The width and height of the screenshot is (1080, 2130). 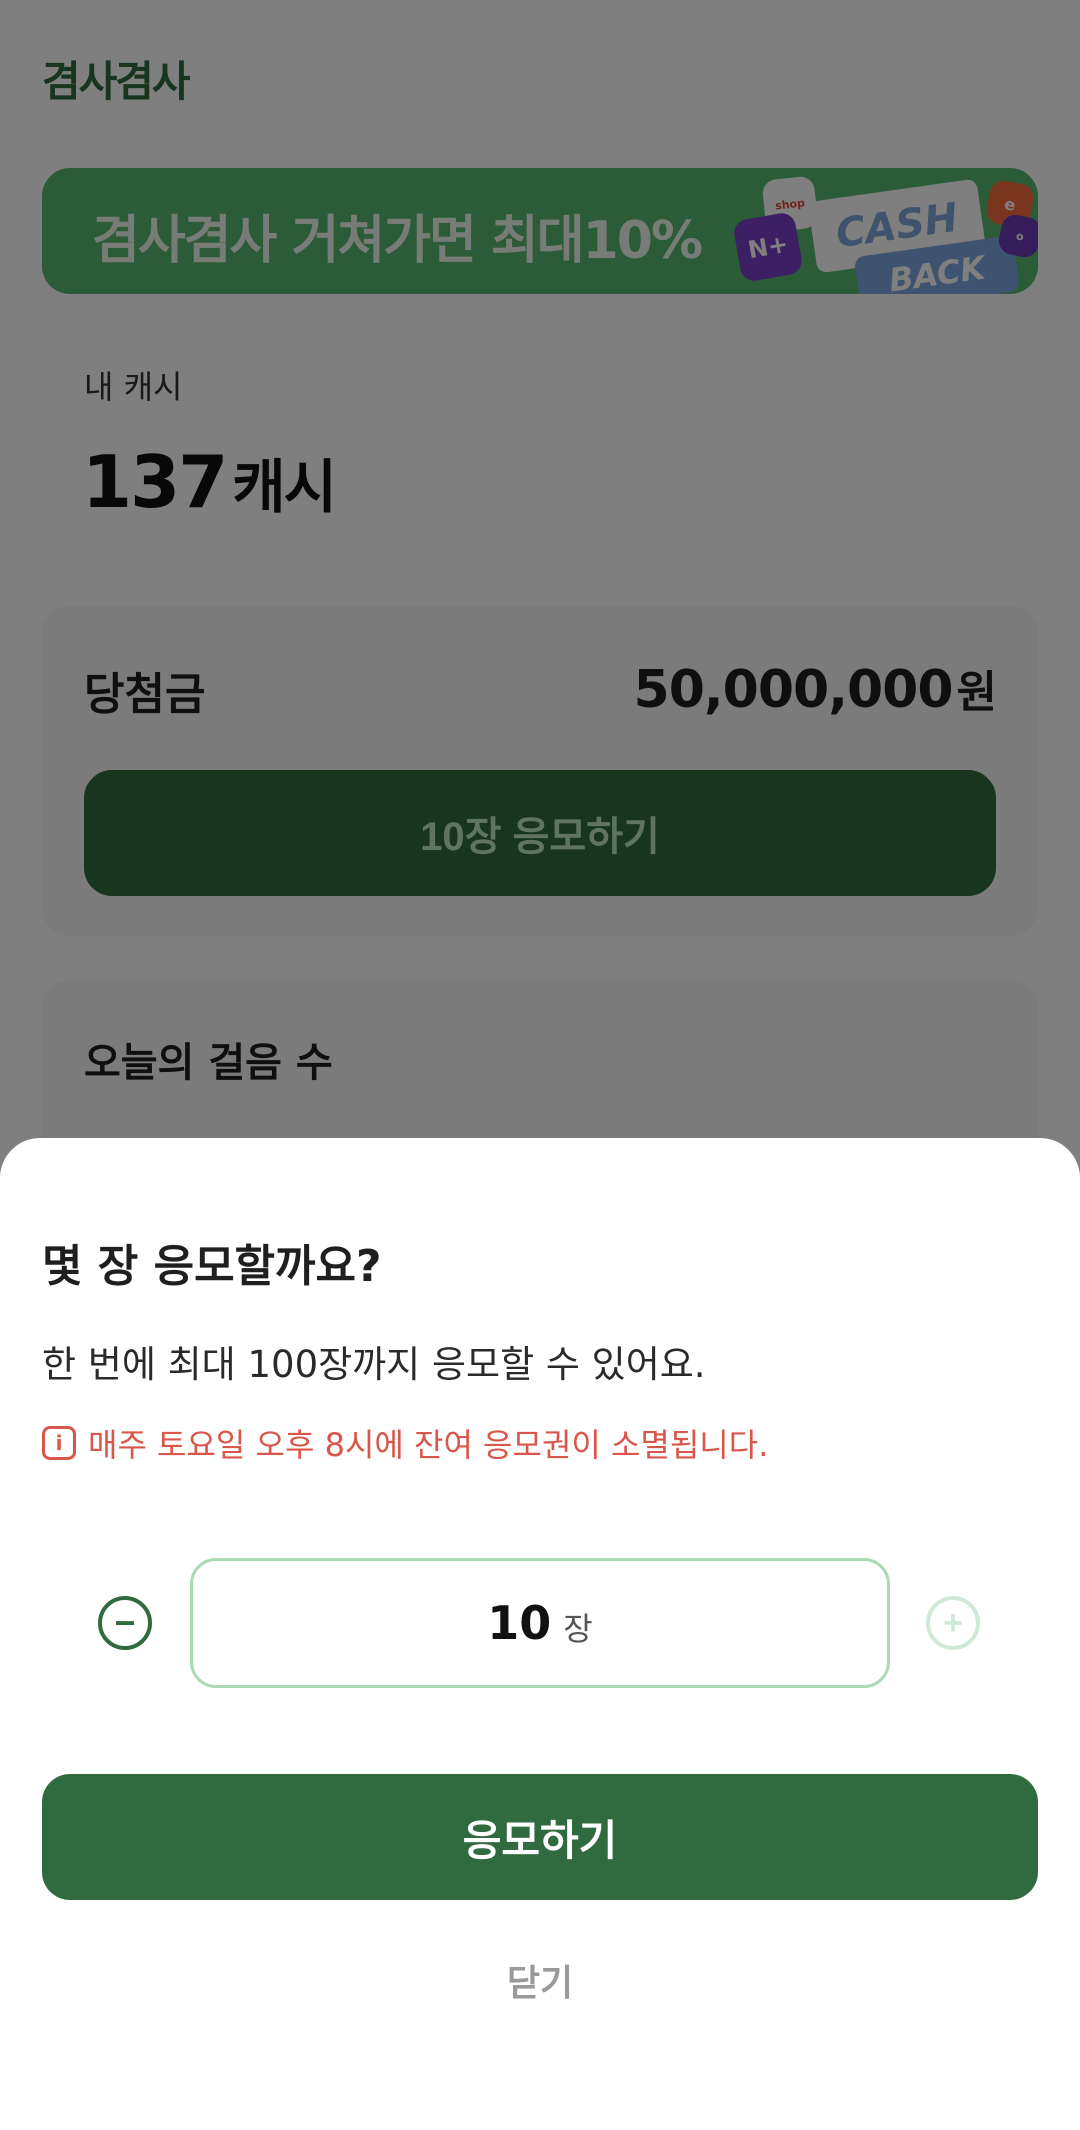 I want to click on minus-icon: −, so click(x=125, y=1622).